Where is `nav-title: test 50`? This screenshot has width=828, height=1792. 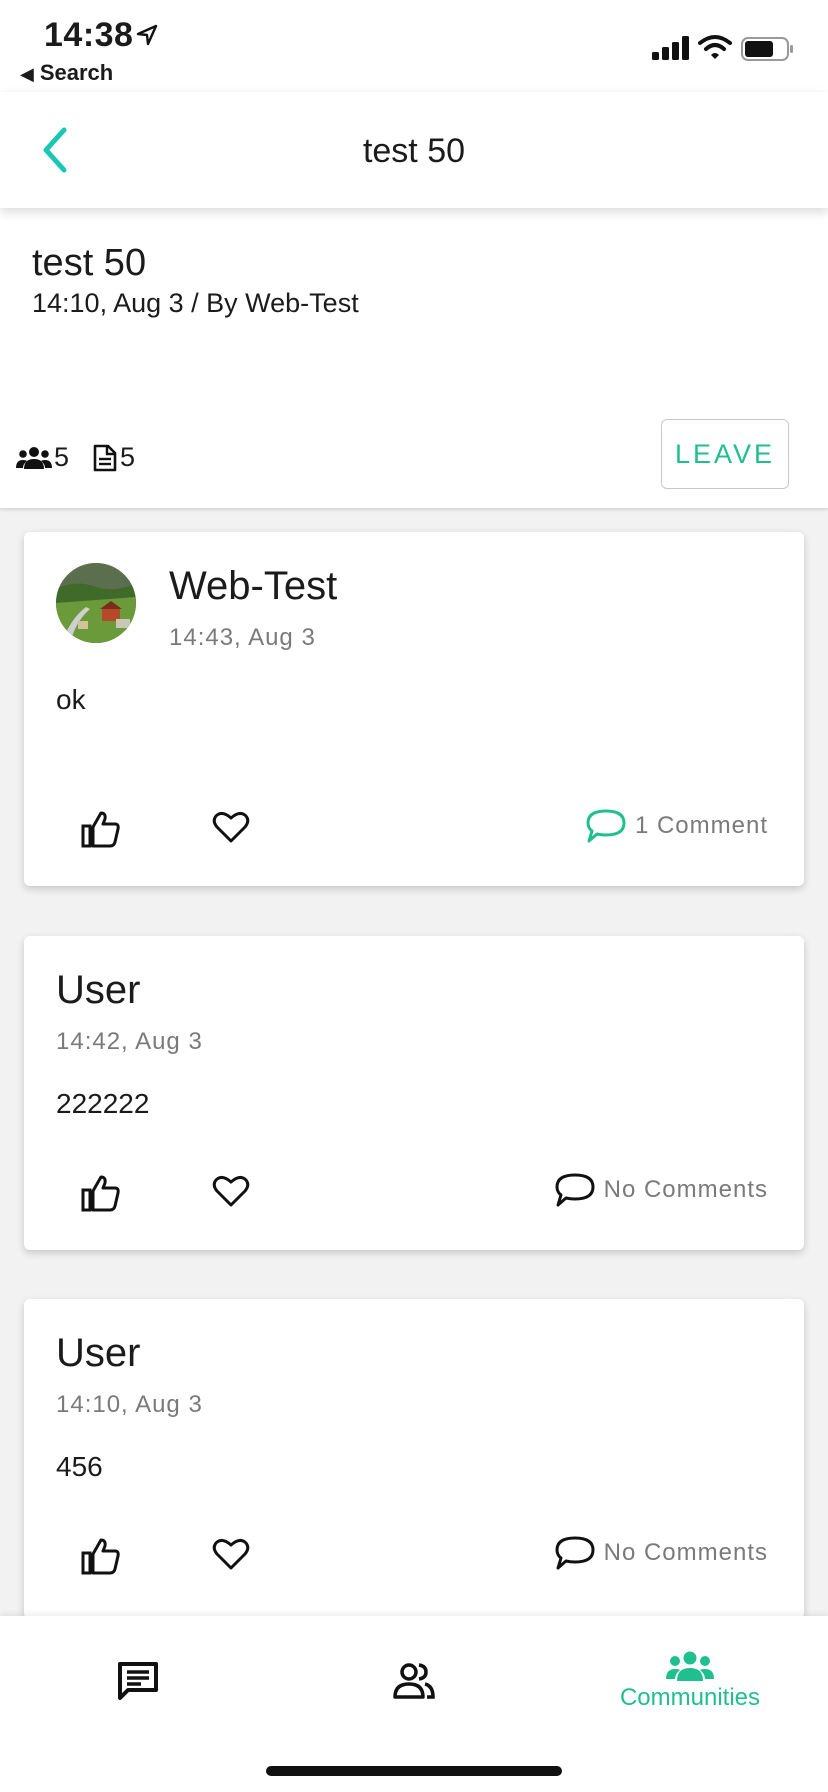
nav-title: test 50 is located at coordinates (414, 151).